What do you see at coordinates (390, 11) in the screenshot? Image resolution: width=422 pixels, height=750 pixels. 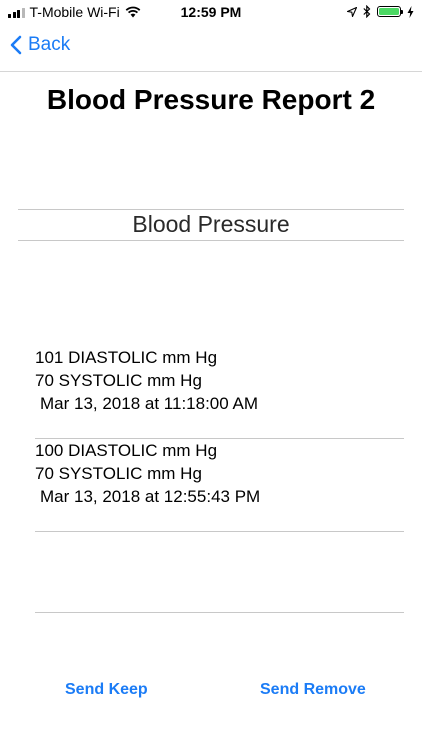 I see `battery-icon` at bounding box center [390, 11].